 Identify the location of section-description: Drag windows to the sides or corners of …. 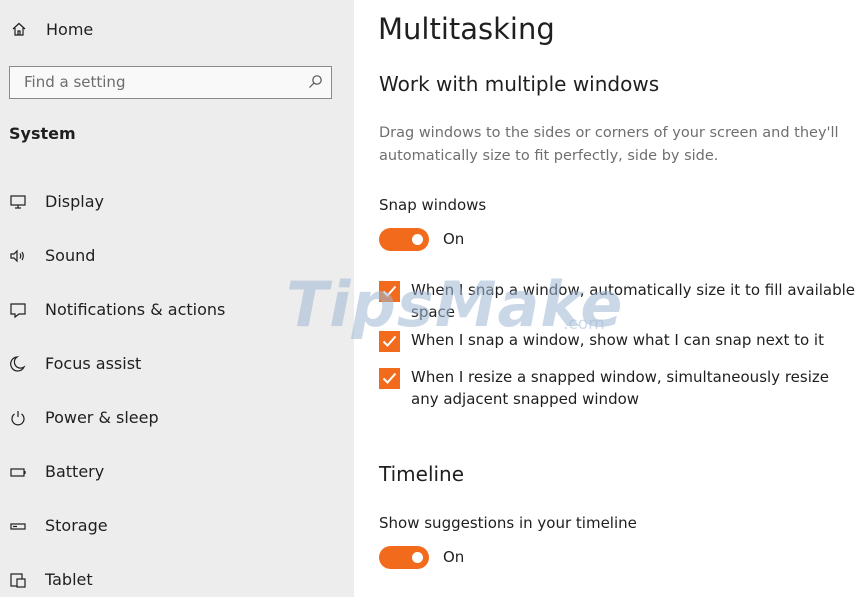
(609, 144).